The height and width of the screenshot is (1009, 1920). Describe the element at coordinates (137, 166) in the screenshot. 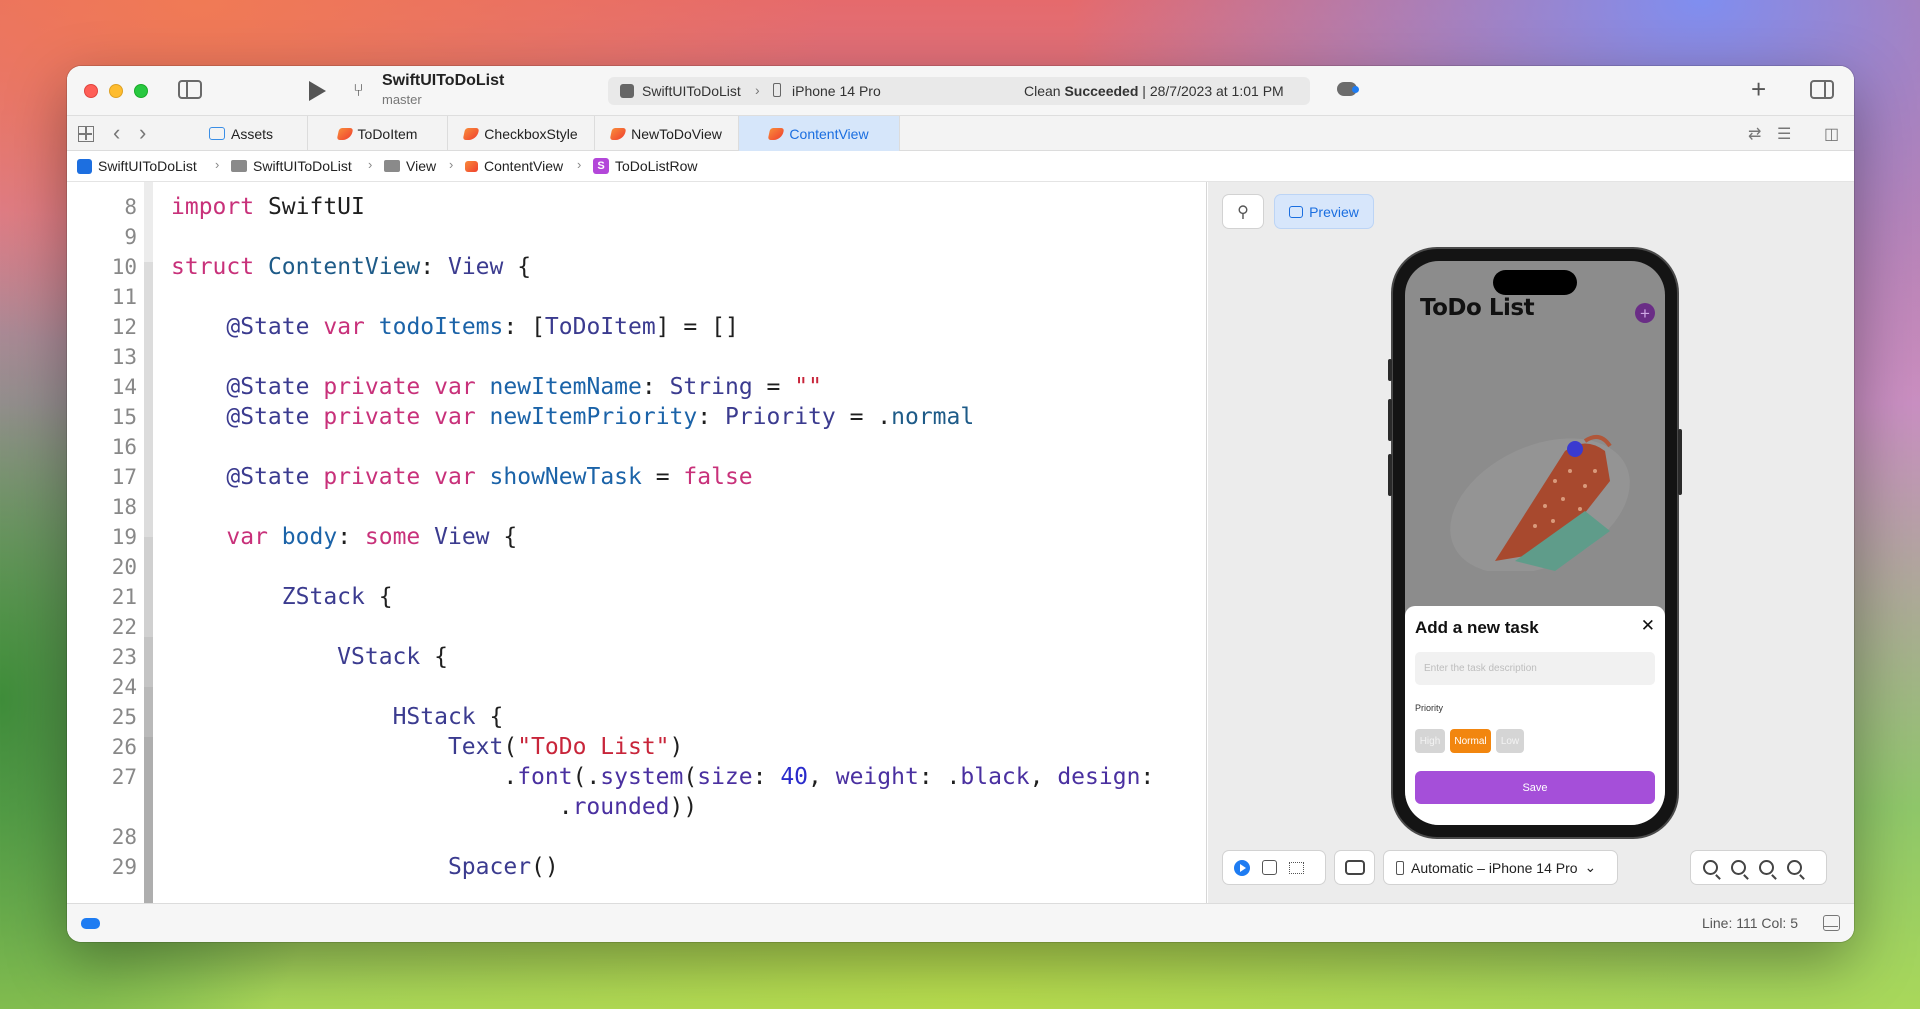

I see `breadcrumb-project: SwiftUIToDoList` at that location.